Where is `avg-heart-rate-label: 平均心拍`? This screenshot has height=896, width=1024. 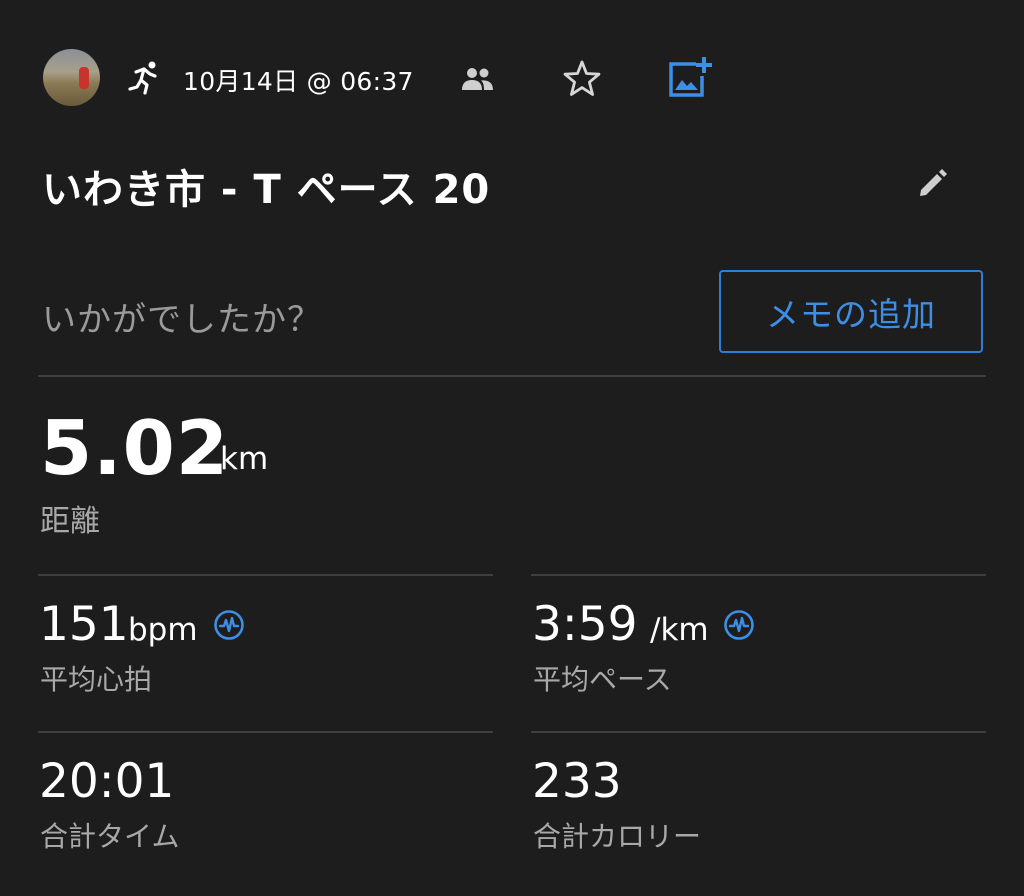 avg-heart-rate-label: 平均心拍 is located at coordinates (96, 679).